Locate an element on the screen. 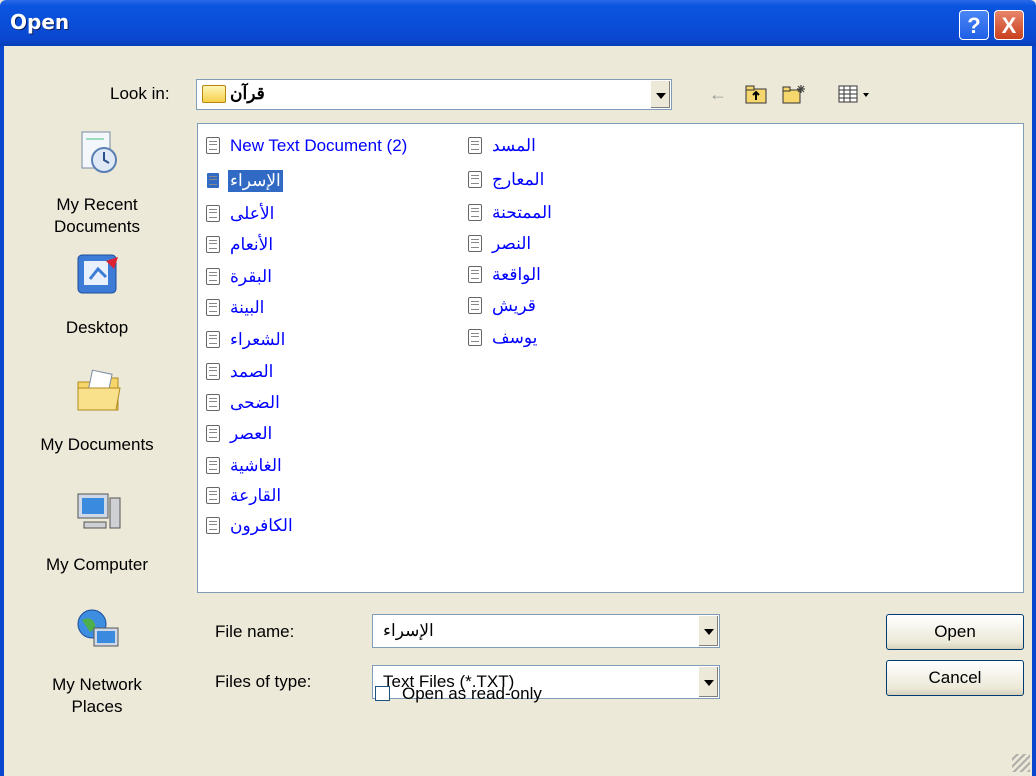  file-name: الصمد is located at coordinates (252, 371).